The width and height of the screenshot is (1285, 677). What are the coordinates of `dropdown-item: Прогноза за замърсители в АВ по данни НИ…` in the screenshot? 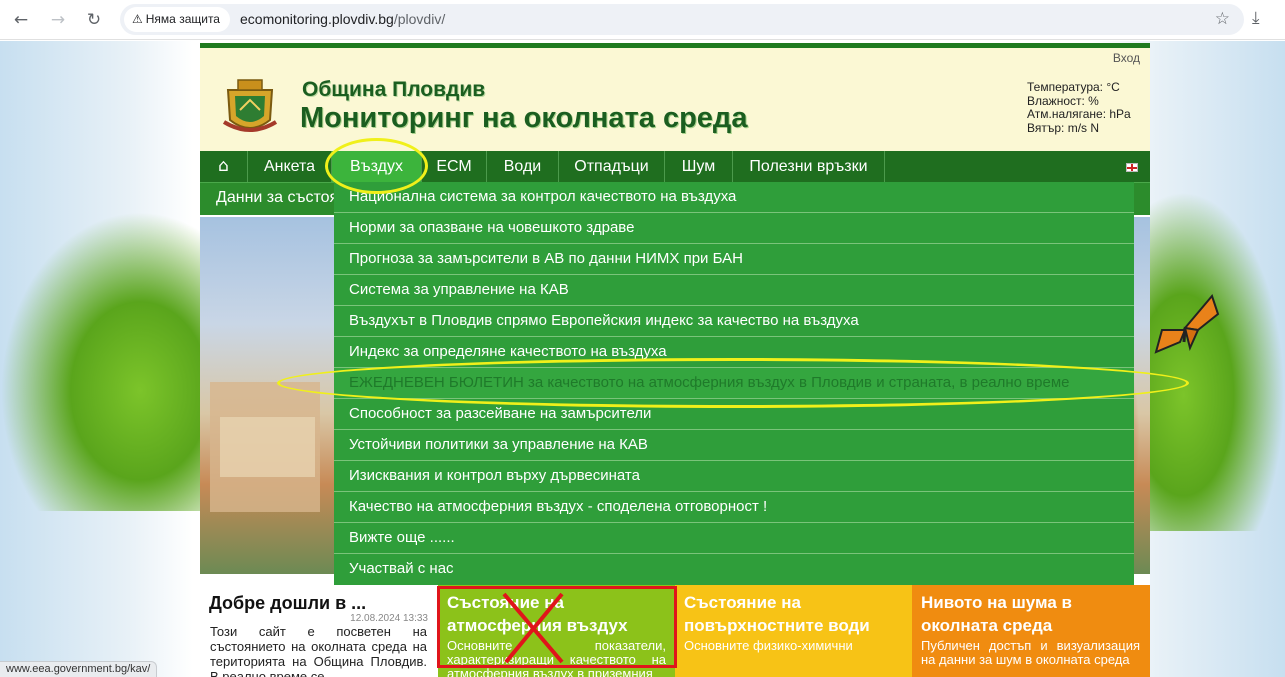 It's located at (734, 259).